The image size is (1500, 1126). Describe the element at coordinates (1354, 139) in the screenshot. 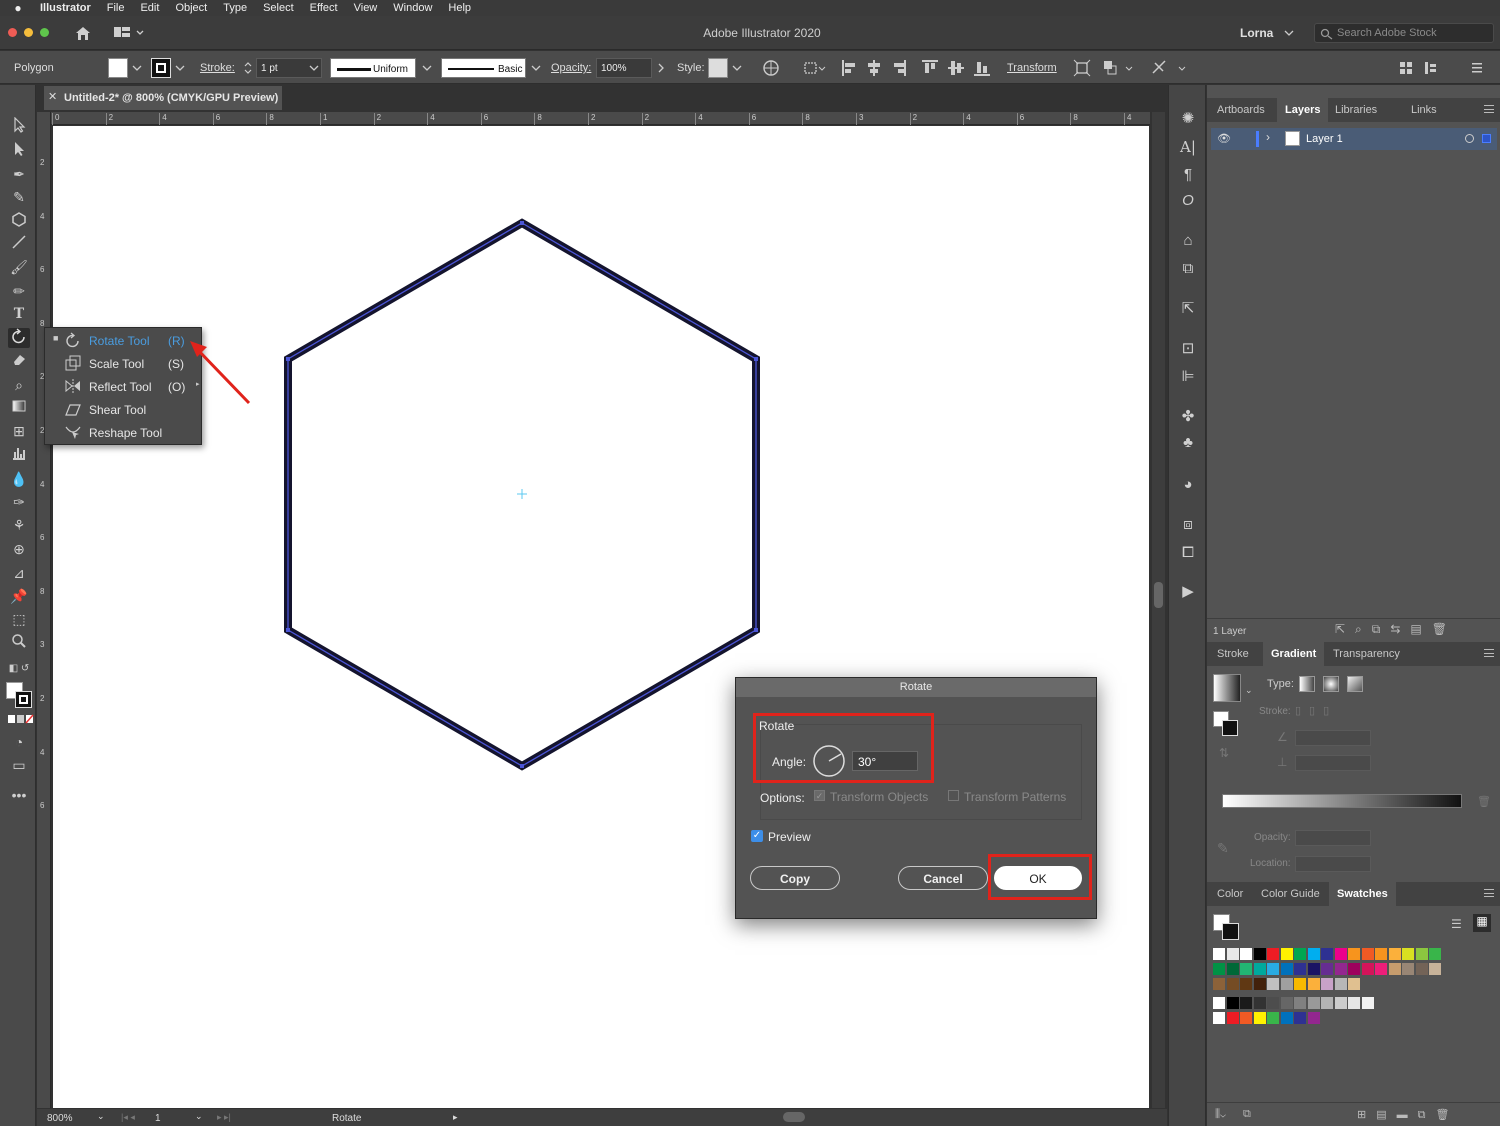

I see `layer-row: 👁 › Layer 1` at that location.